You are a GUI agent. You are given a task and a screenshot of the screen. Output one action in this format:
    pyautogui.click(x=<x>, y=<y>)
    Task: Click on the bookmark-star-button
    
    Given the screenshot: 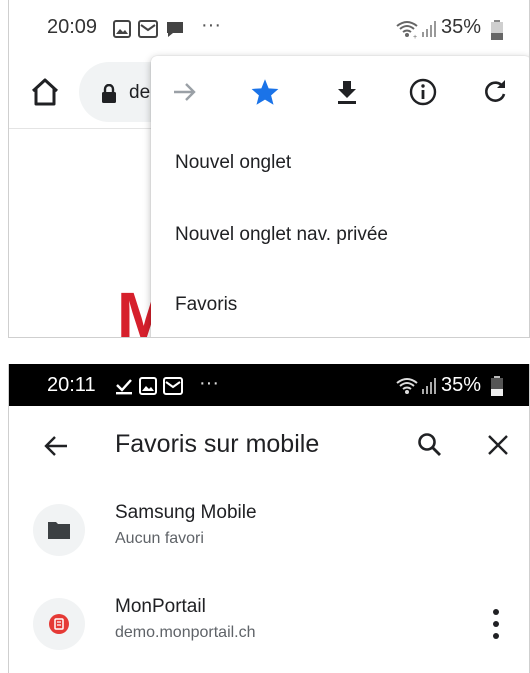 What is the action you would take?
    pyautogui.click(x=265, y=92)
    